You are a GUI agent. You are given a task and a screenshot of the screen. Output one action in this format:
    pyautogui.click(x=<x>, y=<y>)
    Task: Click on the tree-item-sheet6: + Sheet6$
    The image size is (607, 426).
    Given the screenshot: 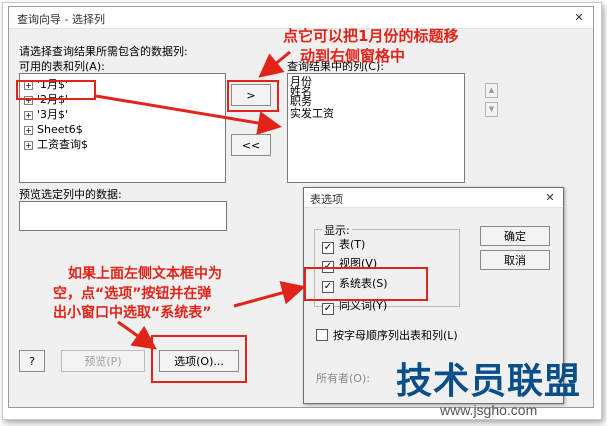 What is the action you would take?
    pyautogui.click(x=53, y=129)
    